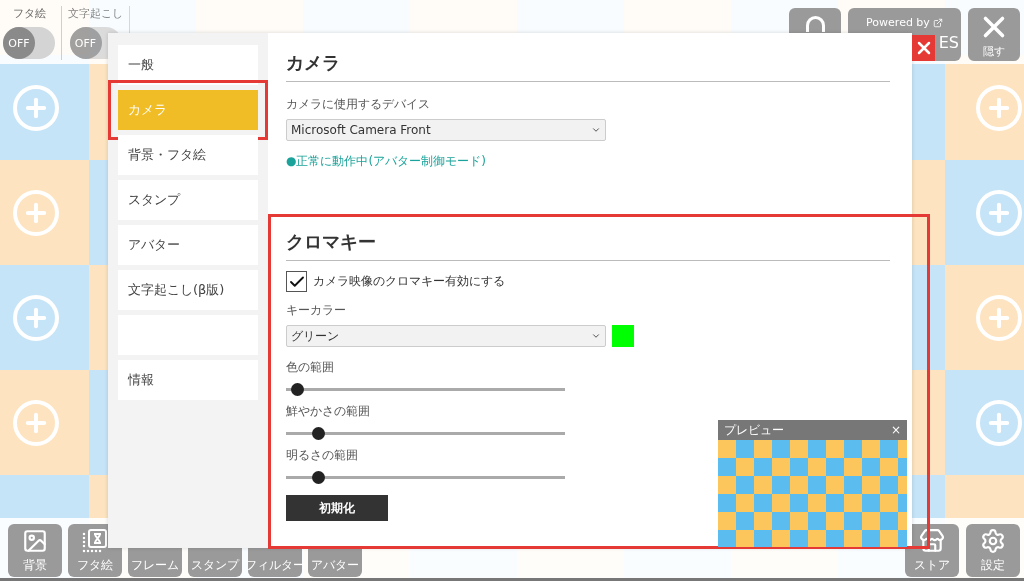 Image resolution: width=1024 pixels, height=581 pixels. I want to click on button-label: ES, so click(948, 42).